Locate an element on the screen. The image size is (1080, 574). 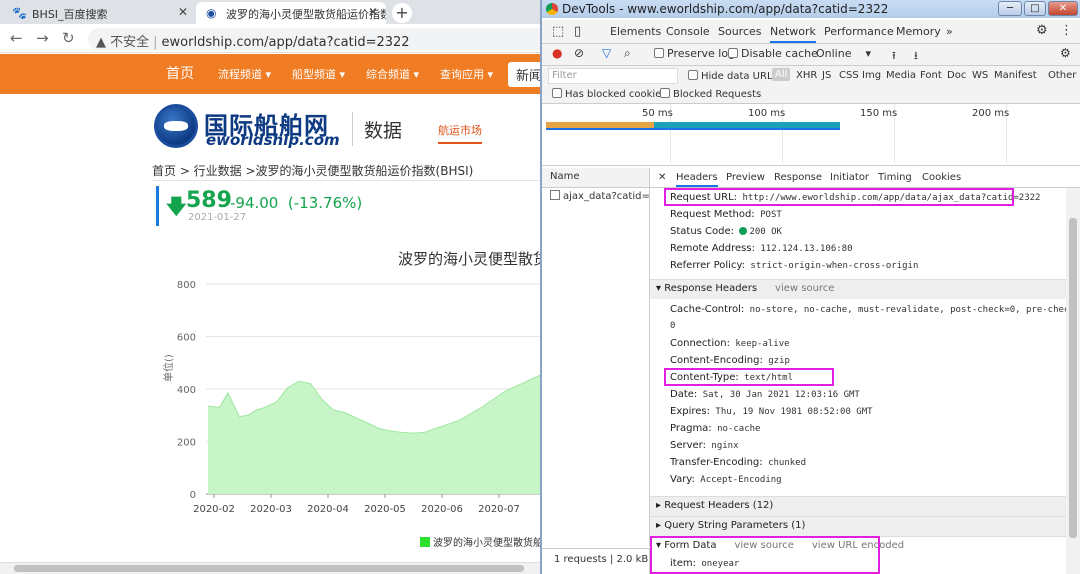
filter-xhr: XHR is located at coordinates (806, 75).